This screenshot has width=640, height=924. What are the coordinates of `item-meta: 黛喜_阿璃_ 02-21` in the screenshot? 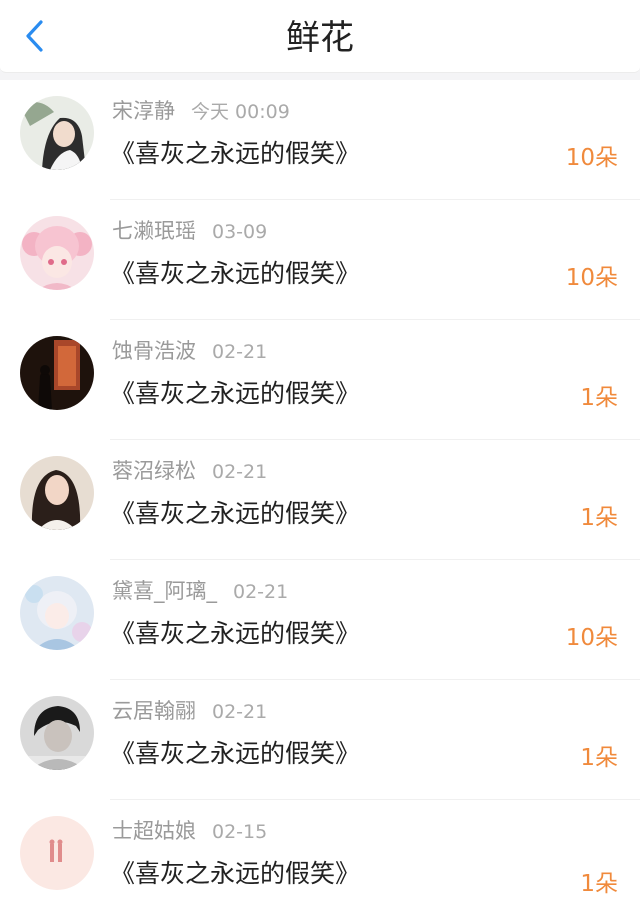 It's located at (200, 591).